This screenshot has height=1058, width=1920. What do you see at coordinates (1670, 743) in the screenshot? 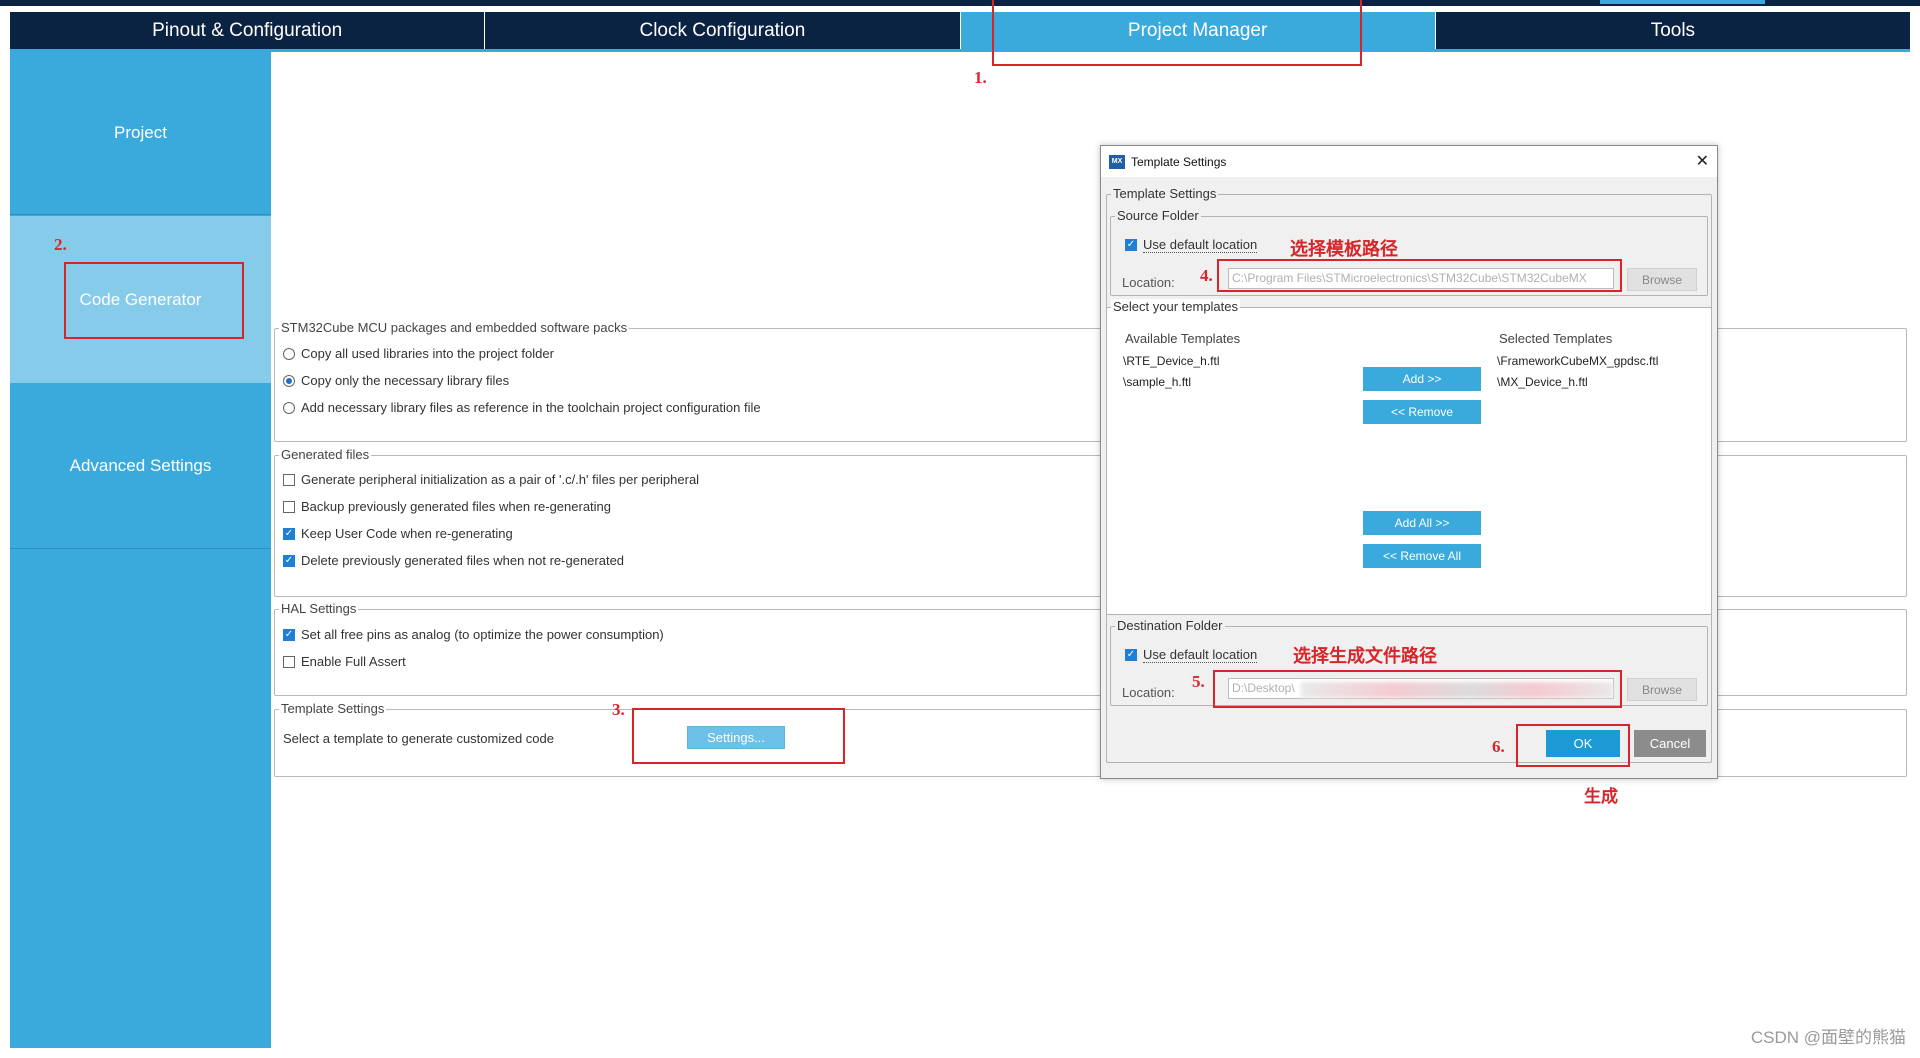
I see `cancel-button: Cancel` at bounding box center [1670, 743].